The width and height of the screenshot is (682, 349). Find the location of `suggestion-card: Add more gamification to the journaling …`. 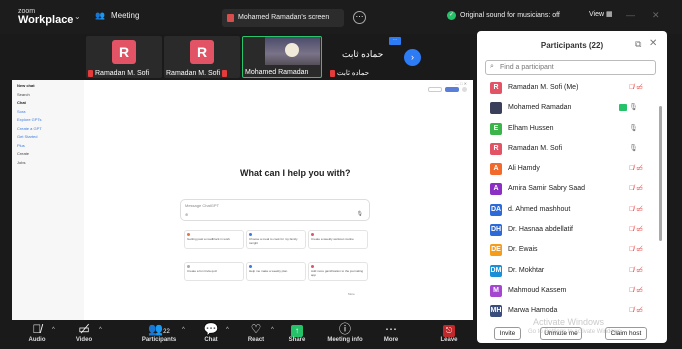

suggestion-card: Add more gamification to the journaling … is located at coordinates (338, 271).